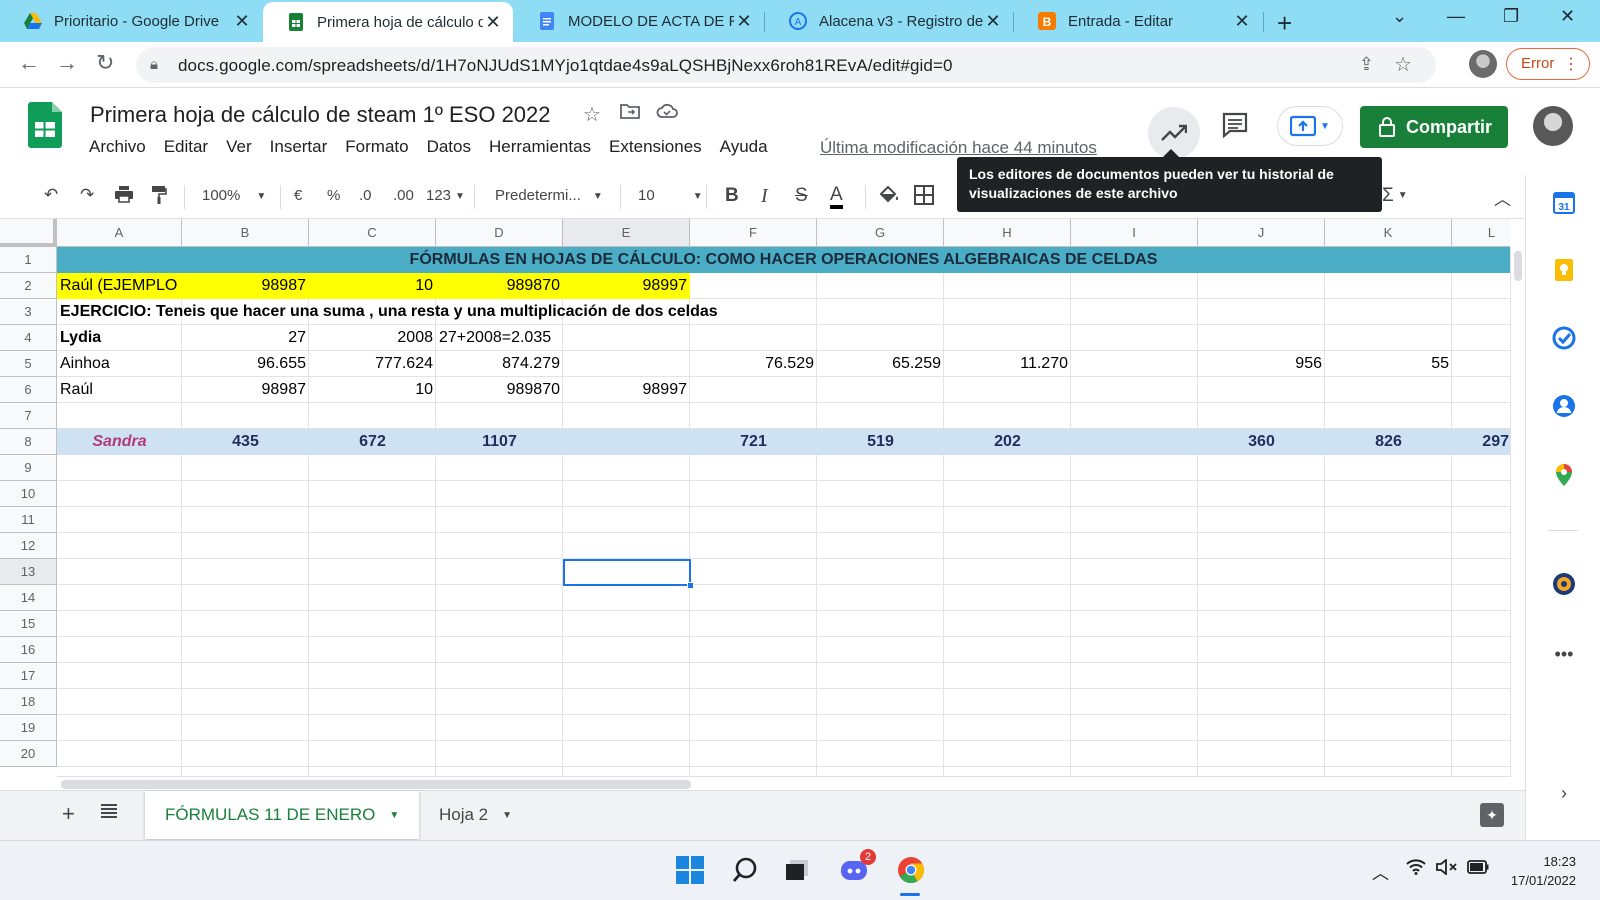 The width and height of the screenshot is (1600, 900). What do you see at coordinates (28, 312) in the screenshot?
I see `row-header: 3` at bounding box center [28, 312].